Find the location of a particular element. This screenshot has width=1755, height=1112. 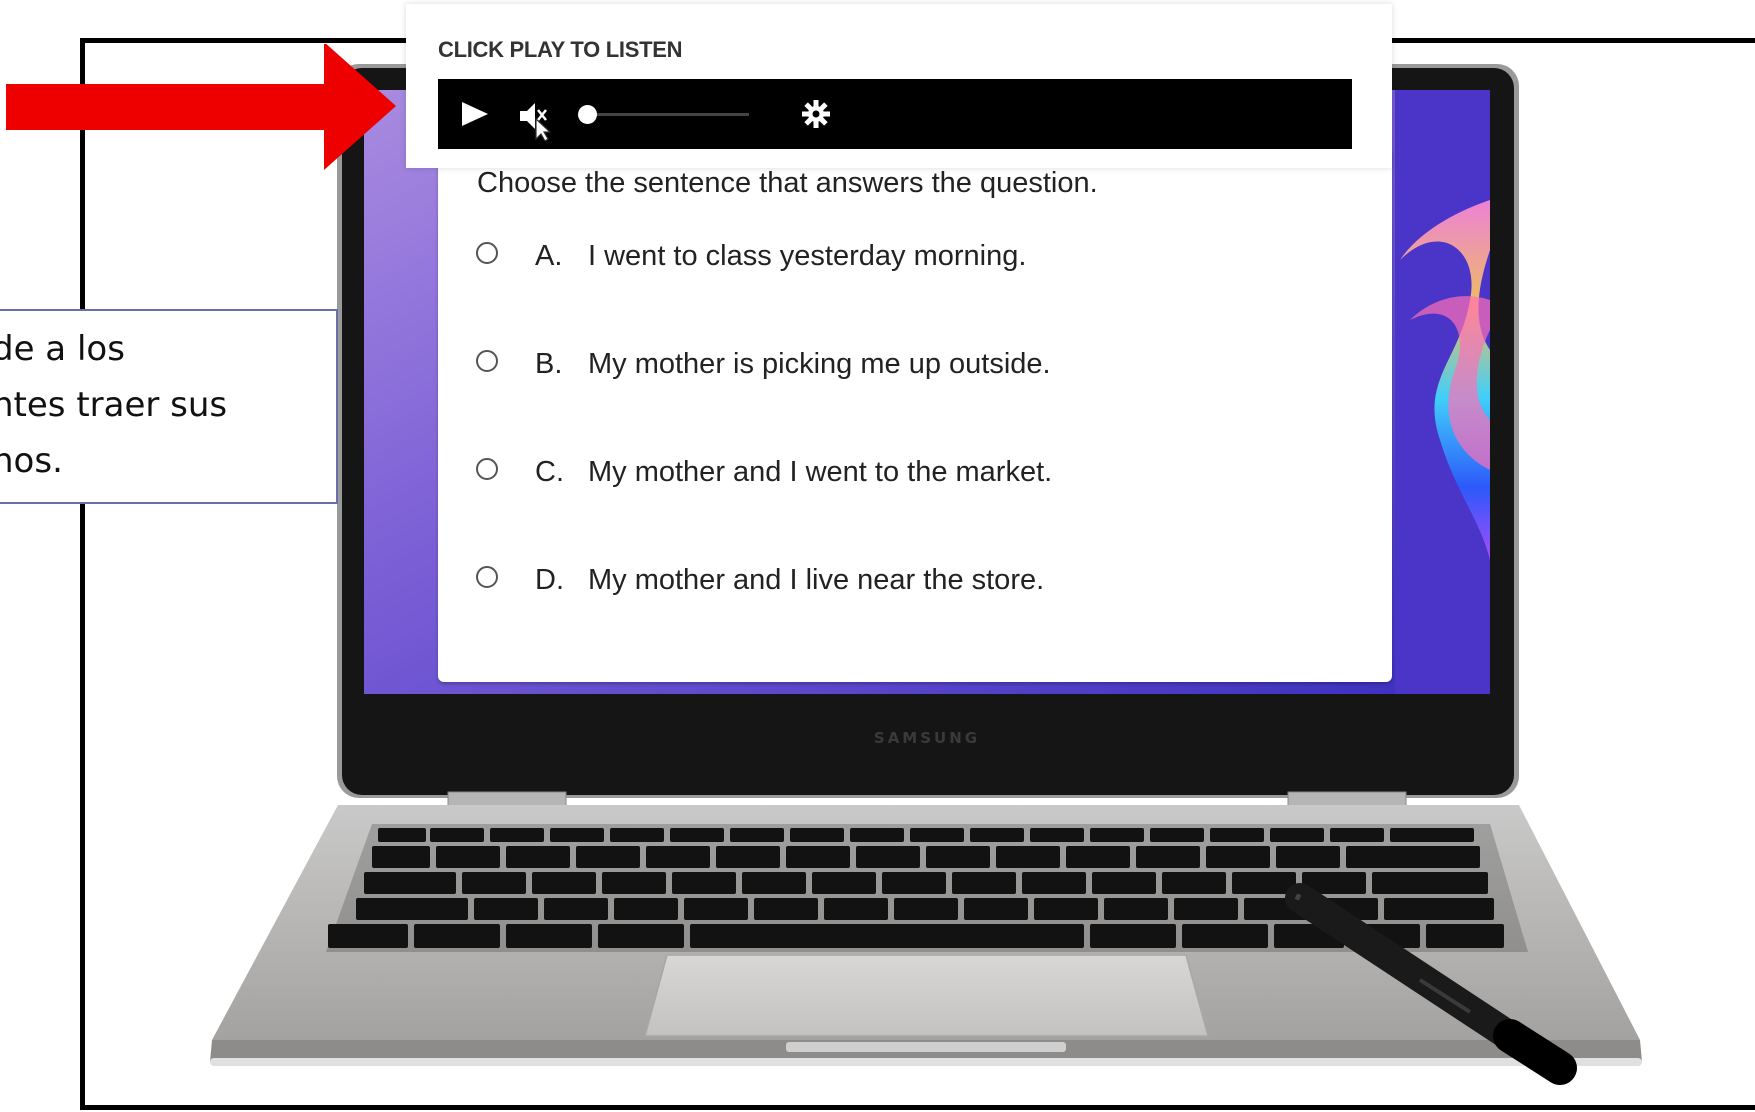

note-line-1: de a los is located at coordinates (62, 349).